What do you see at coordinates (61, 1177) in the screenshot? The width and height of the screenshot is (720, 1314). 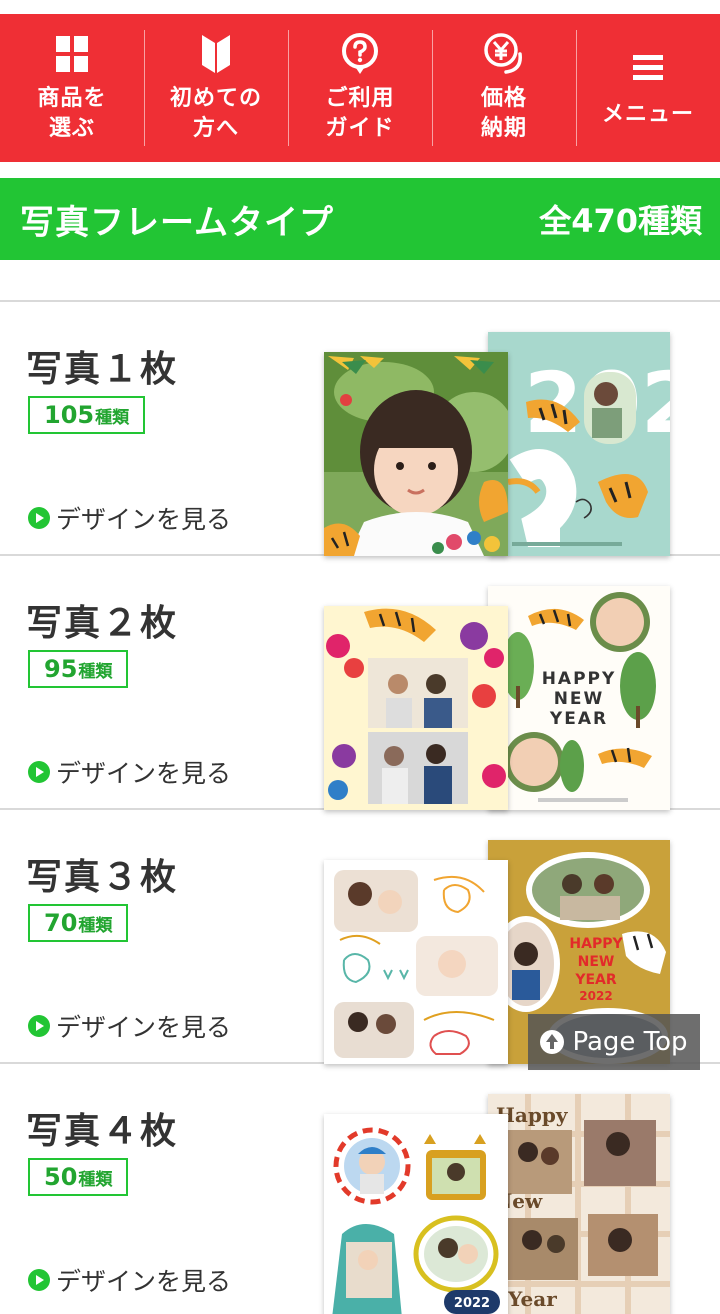 I see `design-count: 50` at bounding box center [61, 1177].